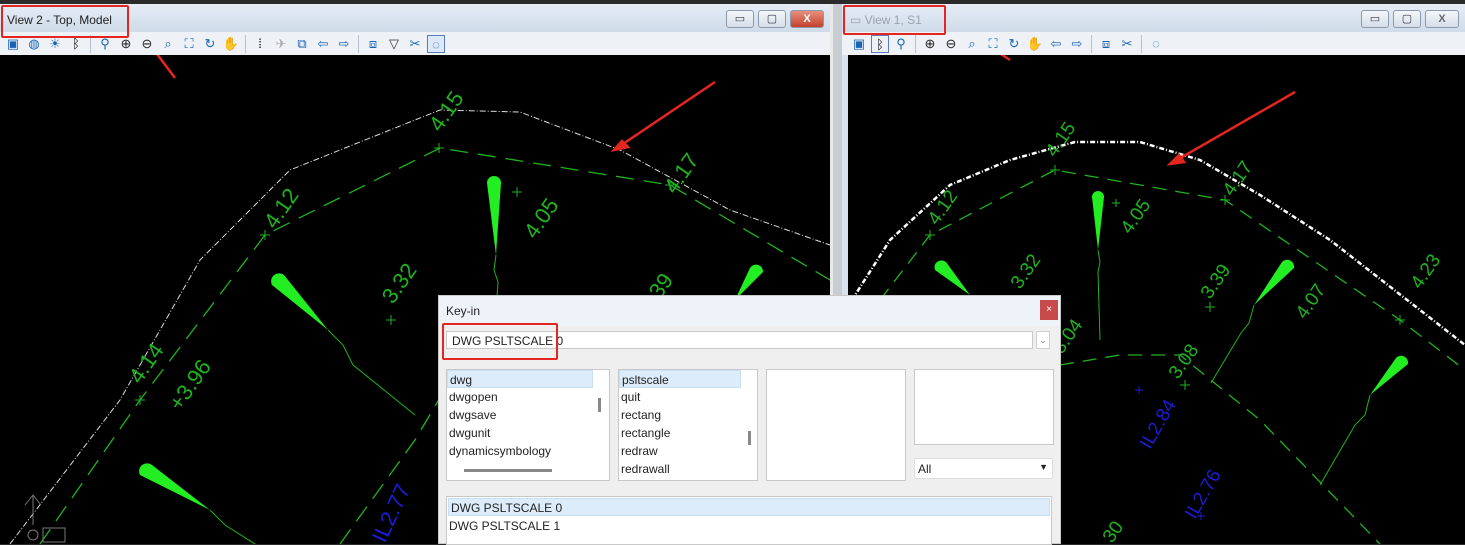 This screenshot has width=1465, height=545. Describe the element at coordinates (688, 469) in the screenshot. I see `list-item: redrawall` at that location.